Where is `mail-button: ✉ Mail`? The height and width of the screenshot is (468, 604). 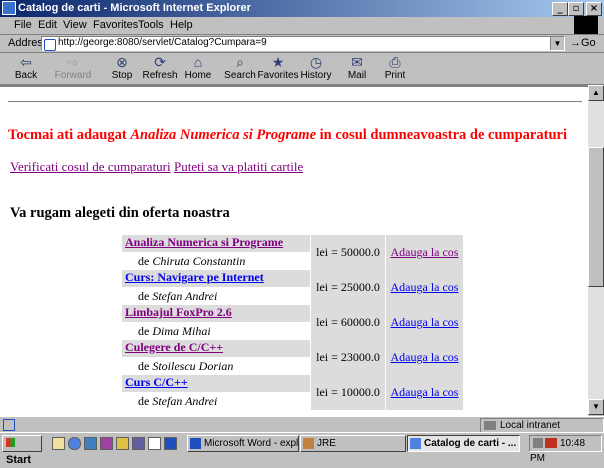
mail-button: ✉ Mail is located at coordinates (357, 69).